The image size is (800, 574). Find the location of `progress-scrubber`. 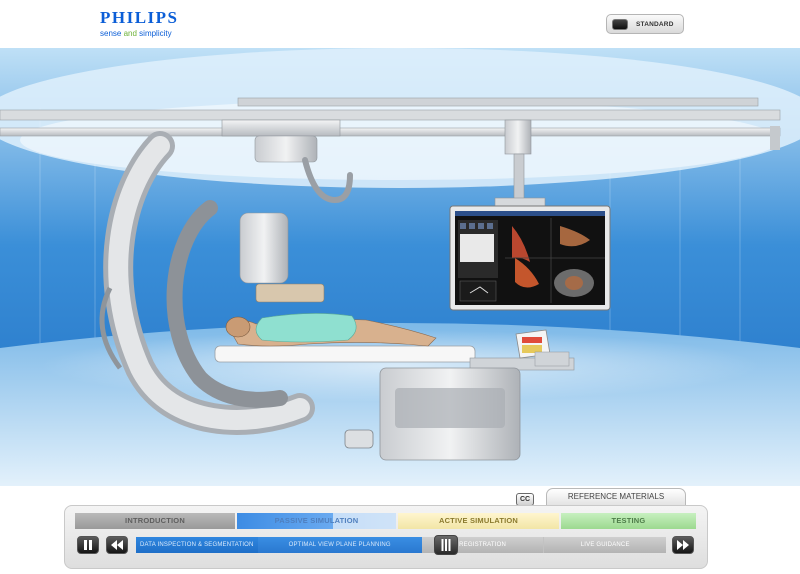

progress-scrubber is located at coordinates (446, 545).